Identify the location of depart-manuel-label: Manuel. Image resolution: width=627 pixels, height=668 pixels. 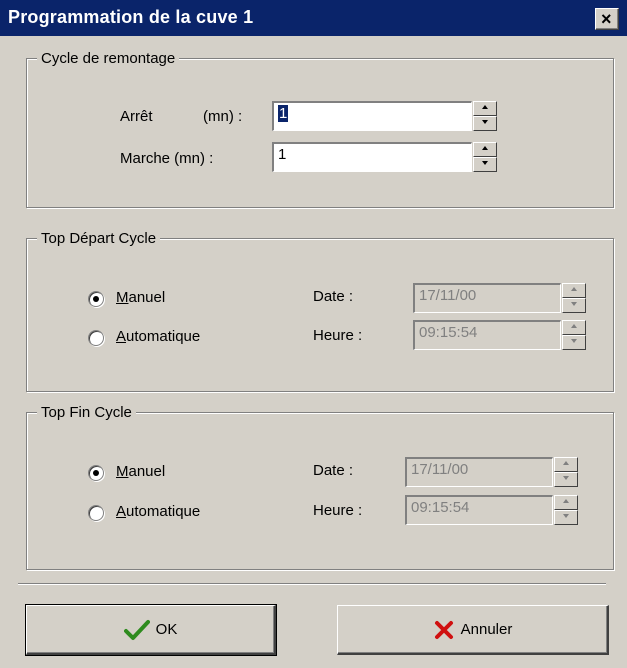
(140, 297).